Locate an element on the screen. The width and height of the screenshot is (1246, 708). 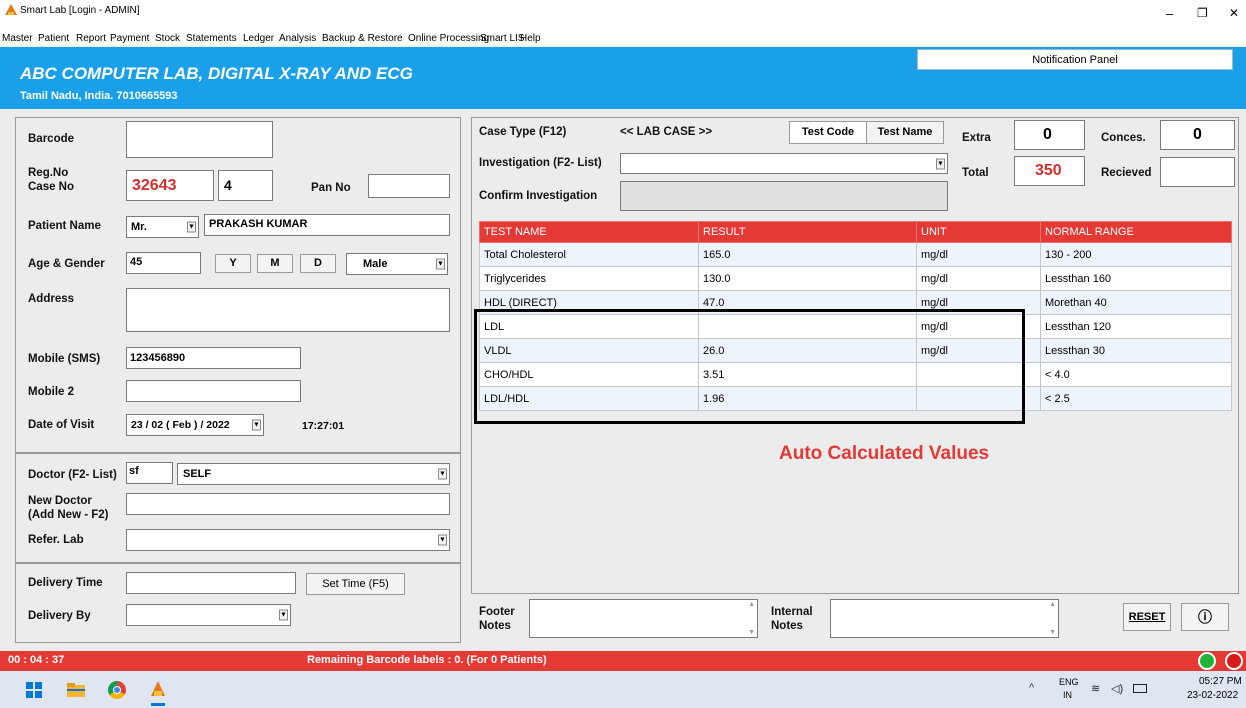
investigation-label: Investigation (F2- List) is located at coordinates (540, 163).